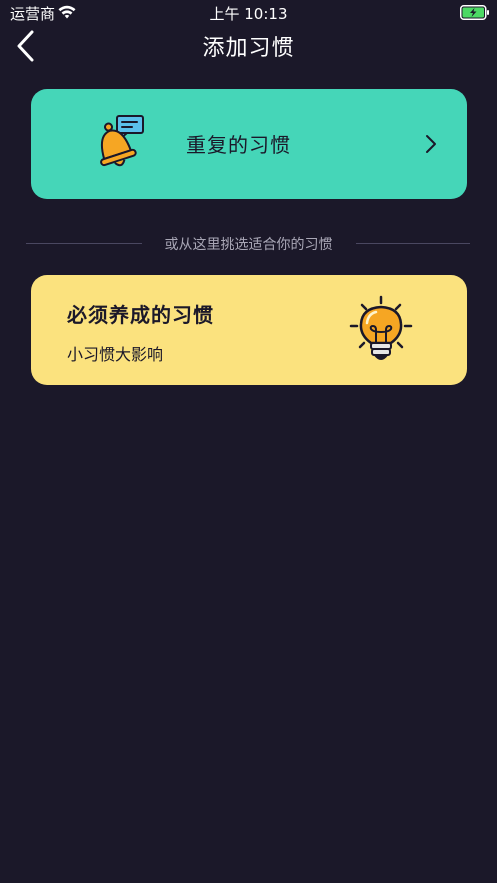 Image resolution: width=497 pixels, height=883 pixels. I want to click on nav-bar: 添加习惯, so click(248, 46).